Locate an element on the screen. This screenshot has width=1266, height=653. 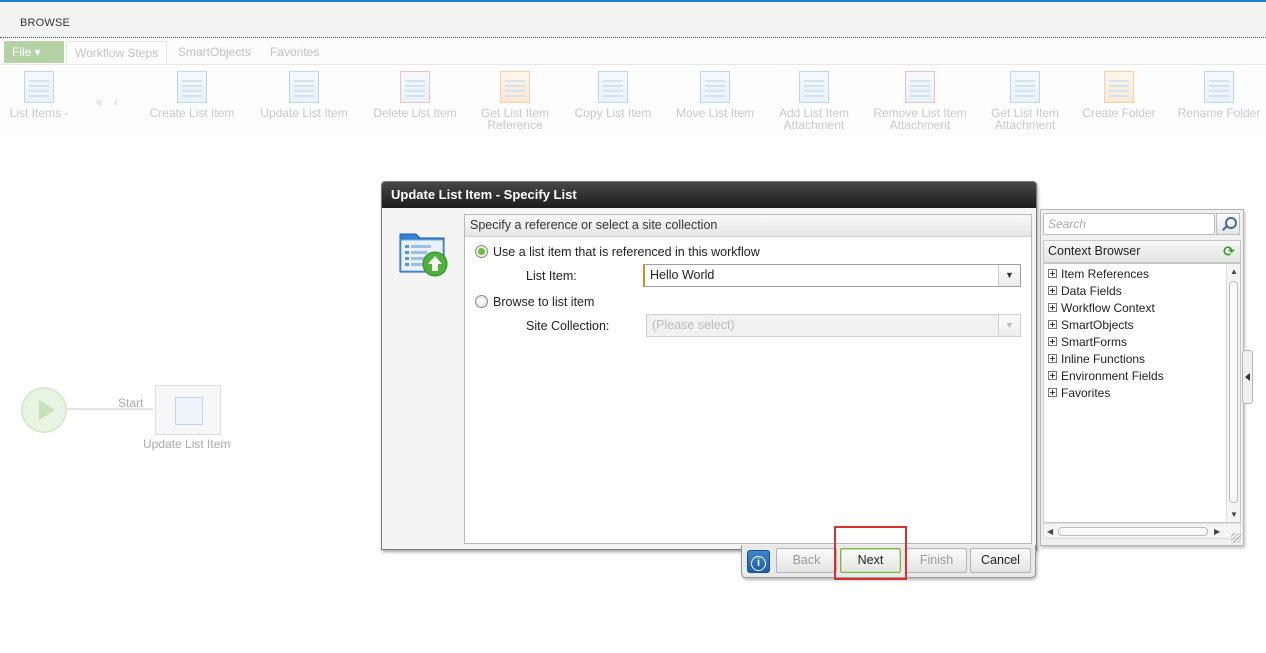
tree-item-smartforms: SmartForms is located at coordinates (1087, 342).